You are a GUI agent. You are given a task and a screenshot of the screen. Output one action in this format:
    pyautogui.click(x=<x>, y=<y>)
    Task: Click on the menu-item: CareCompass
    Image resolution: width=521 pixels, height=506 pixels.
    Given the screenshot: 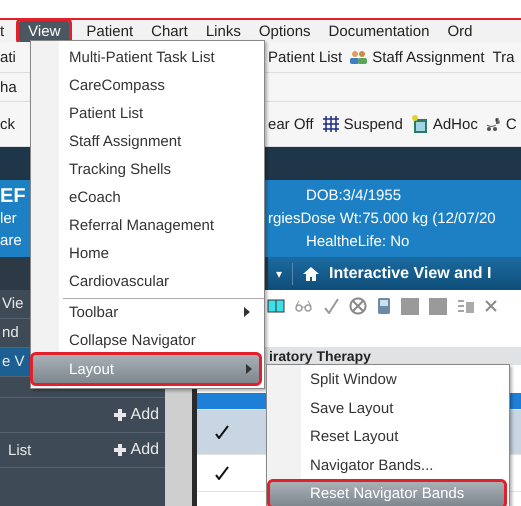 What is the action you would take?
    pyautogui.click(x=147, y=85)
    